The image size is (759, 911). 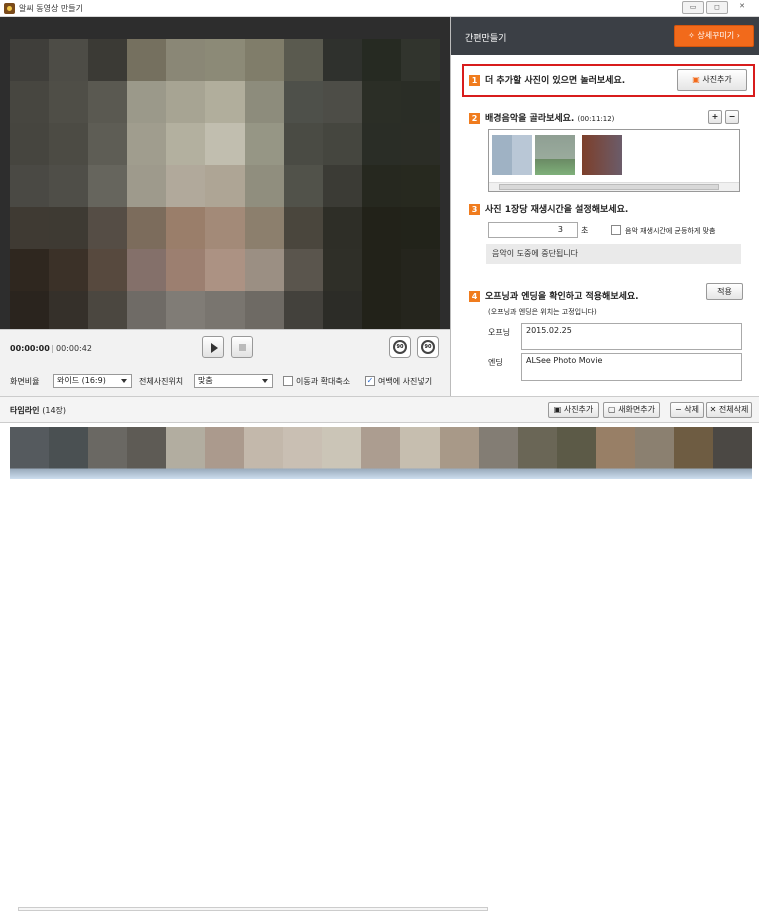 I want to click on delete-button: − 삭제, so click(x=687, y=410).